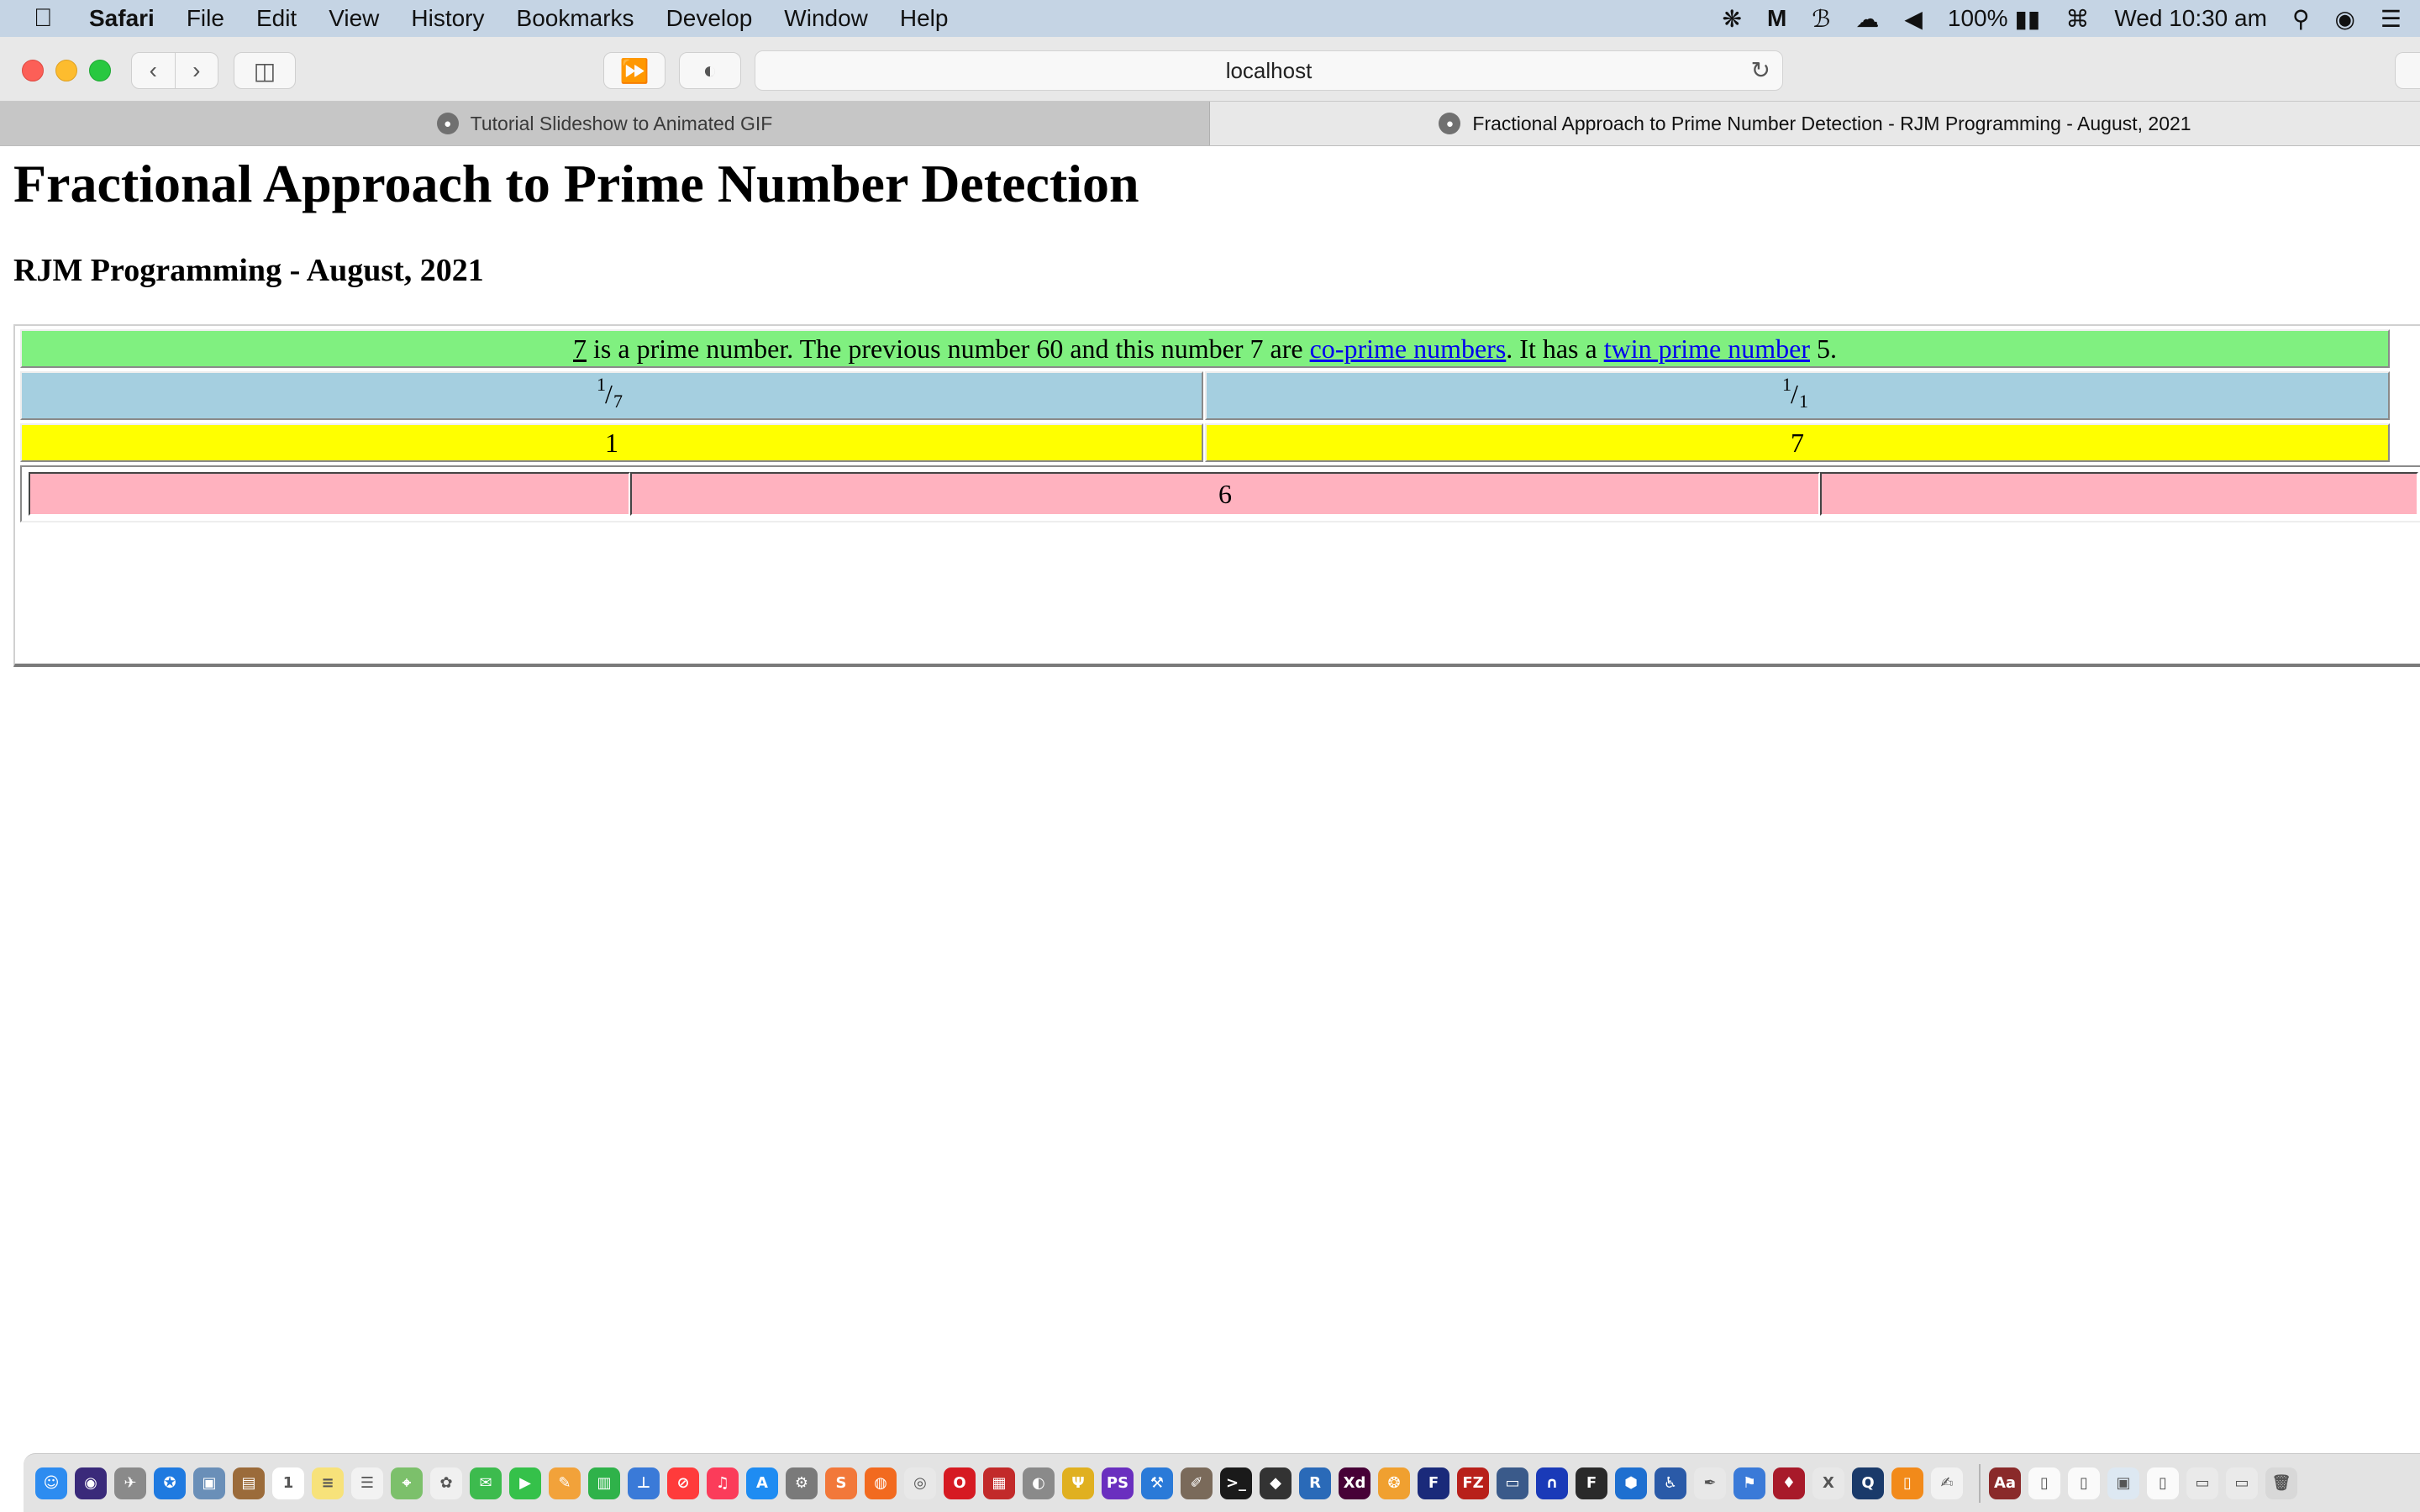 Image resolution: width=2420 pixels, height=1512 pixels. I want to click on reload-icon: ↻, so click(1760, 70).